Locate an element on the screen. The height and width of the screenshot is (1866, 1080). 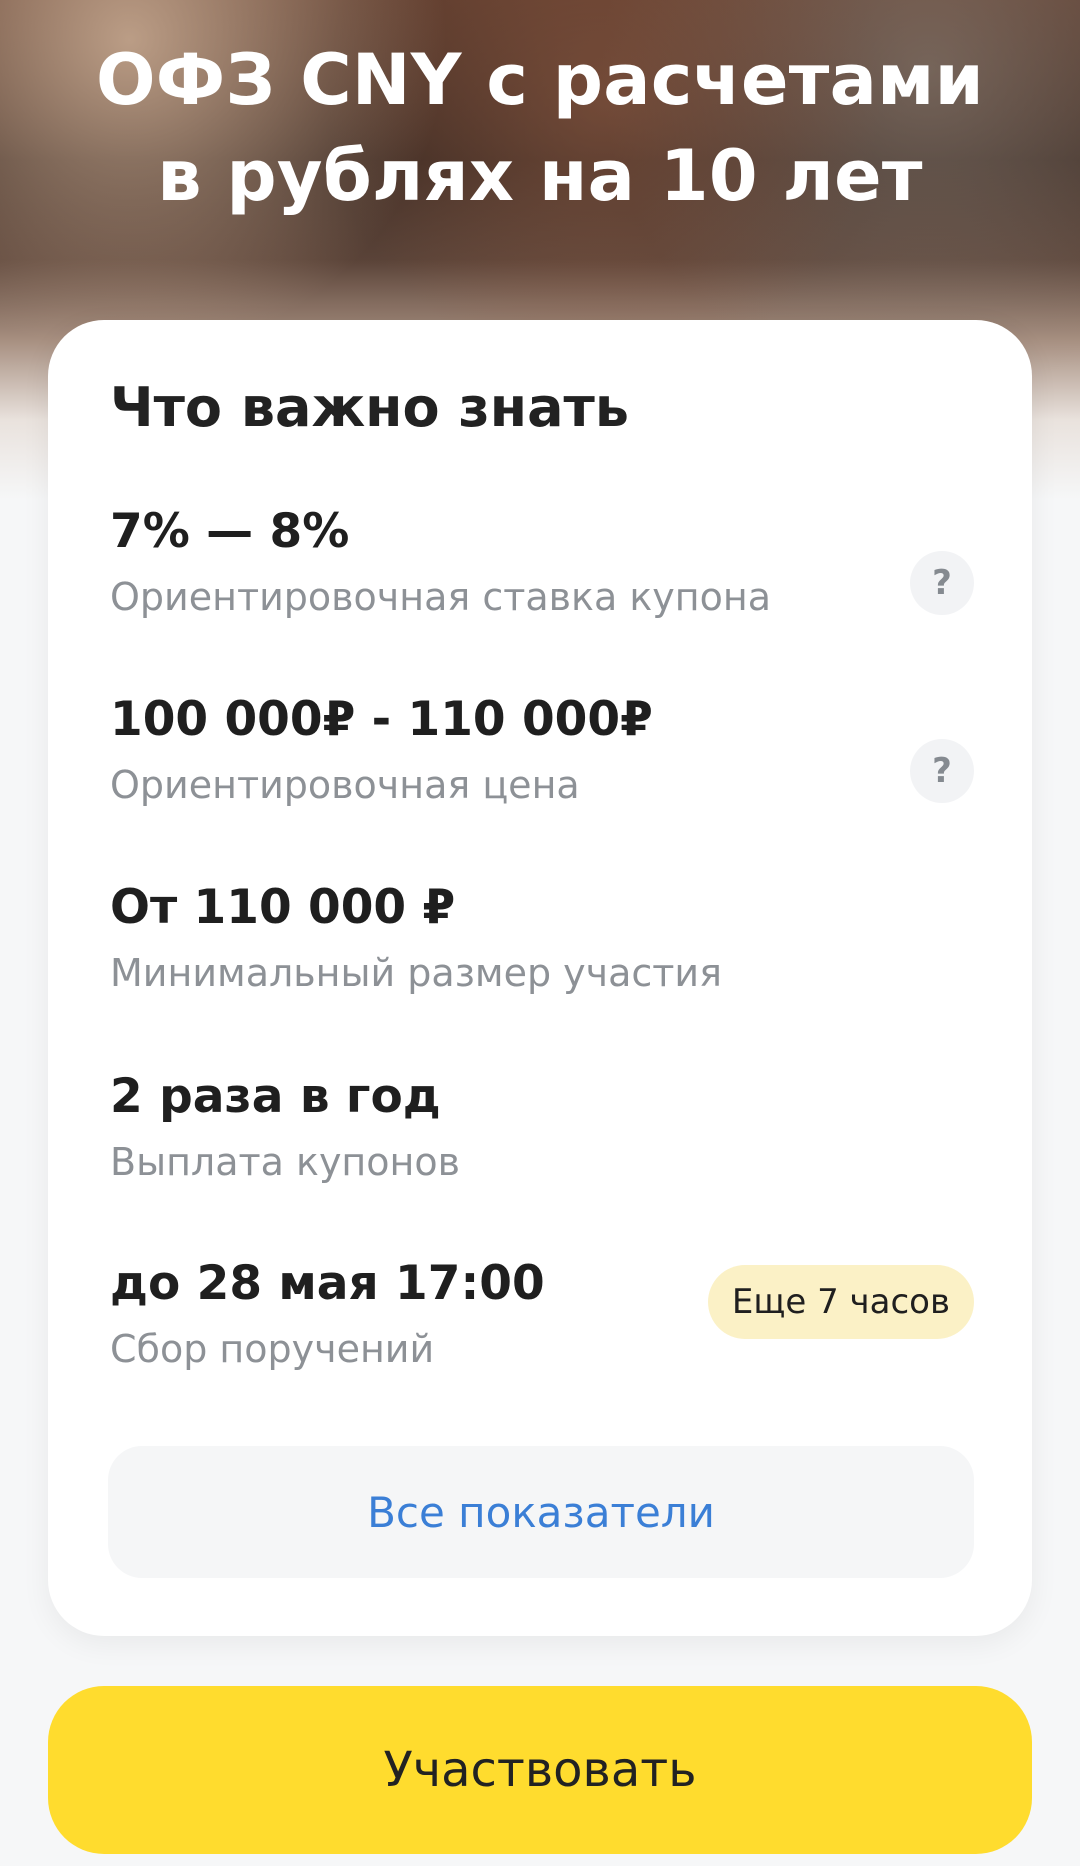
price-help-button: ? is located at coordinates (942, 771).